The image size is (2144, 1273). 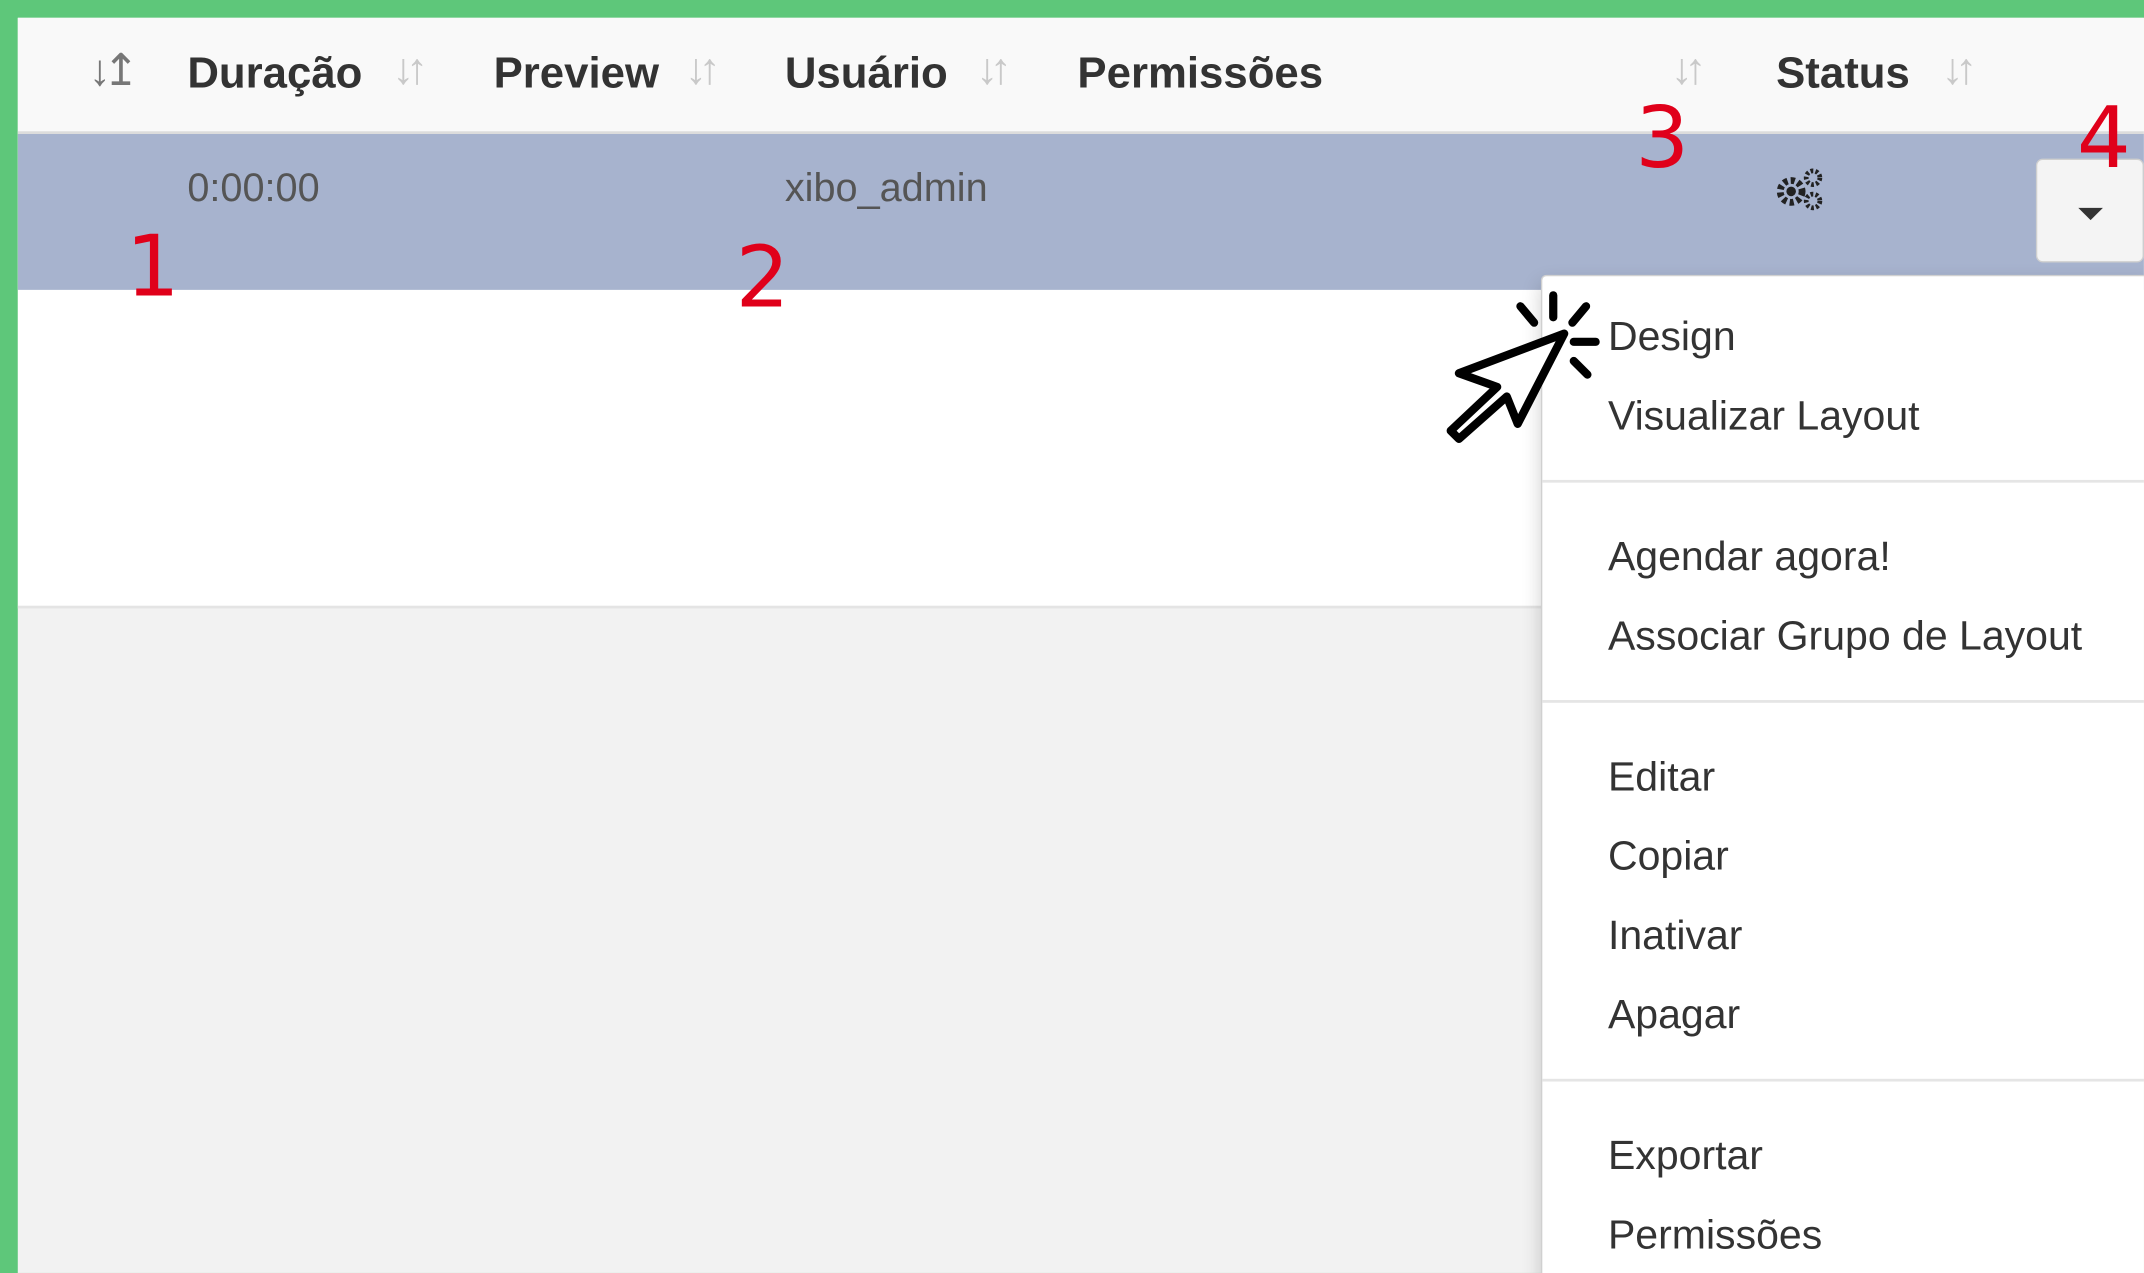 I want to click on menu-item-view-layout: Visualizar Layout, so click(x=1764, y=417).